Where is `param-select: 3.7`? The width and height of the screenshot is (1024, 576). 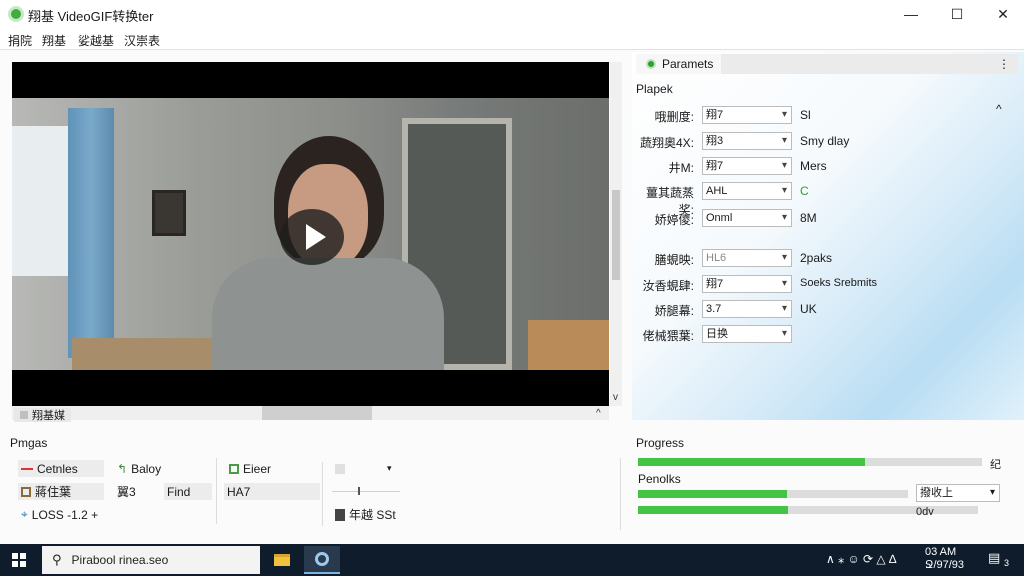 param-select: 3.7 is located at coordinates (747, 309).